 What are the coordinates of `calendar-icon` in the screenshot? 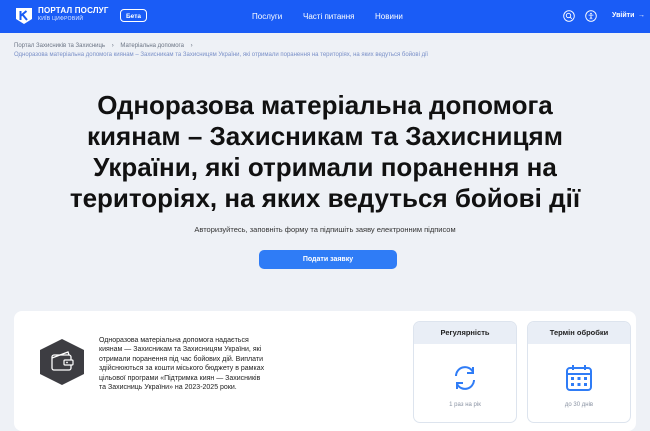 It's located at (579, 378).